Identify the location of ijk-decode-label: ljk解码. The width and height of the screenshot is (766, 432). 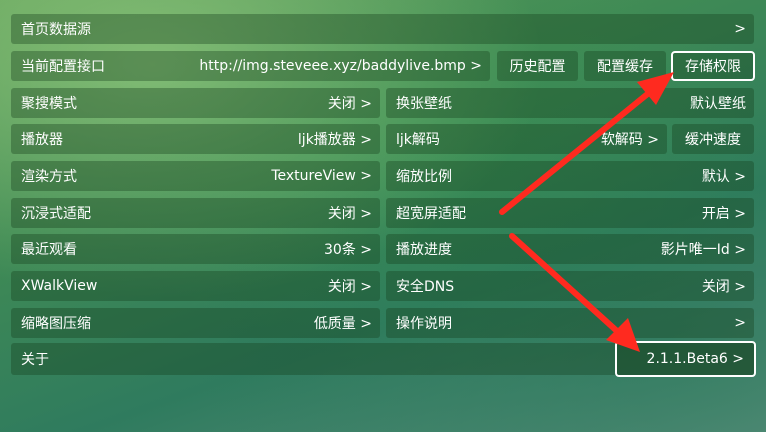
(418, 140).